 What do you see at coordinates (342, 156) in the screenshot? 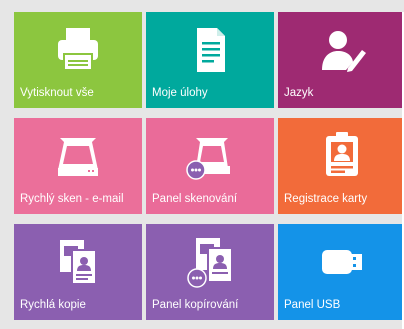
I see `id-card-icon` at bounding box center [342, 156].